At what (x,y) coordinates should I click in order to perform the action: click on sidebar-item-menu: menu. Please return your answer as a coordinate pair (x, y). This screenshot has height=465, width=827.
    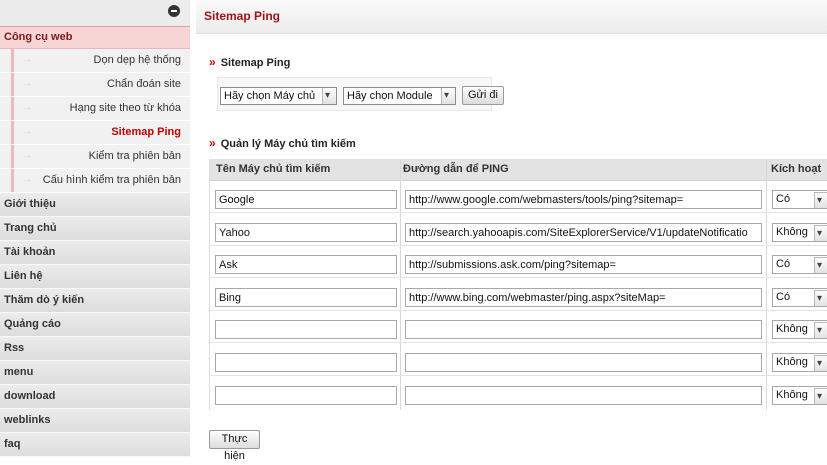
    Looking at the image, I should click on (95, 373).